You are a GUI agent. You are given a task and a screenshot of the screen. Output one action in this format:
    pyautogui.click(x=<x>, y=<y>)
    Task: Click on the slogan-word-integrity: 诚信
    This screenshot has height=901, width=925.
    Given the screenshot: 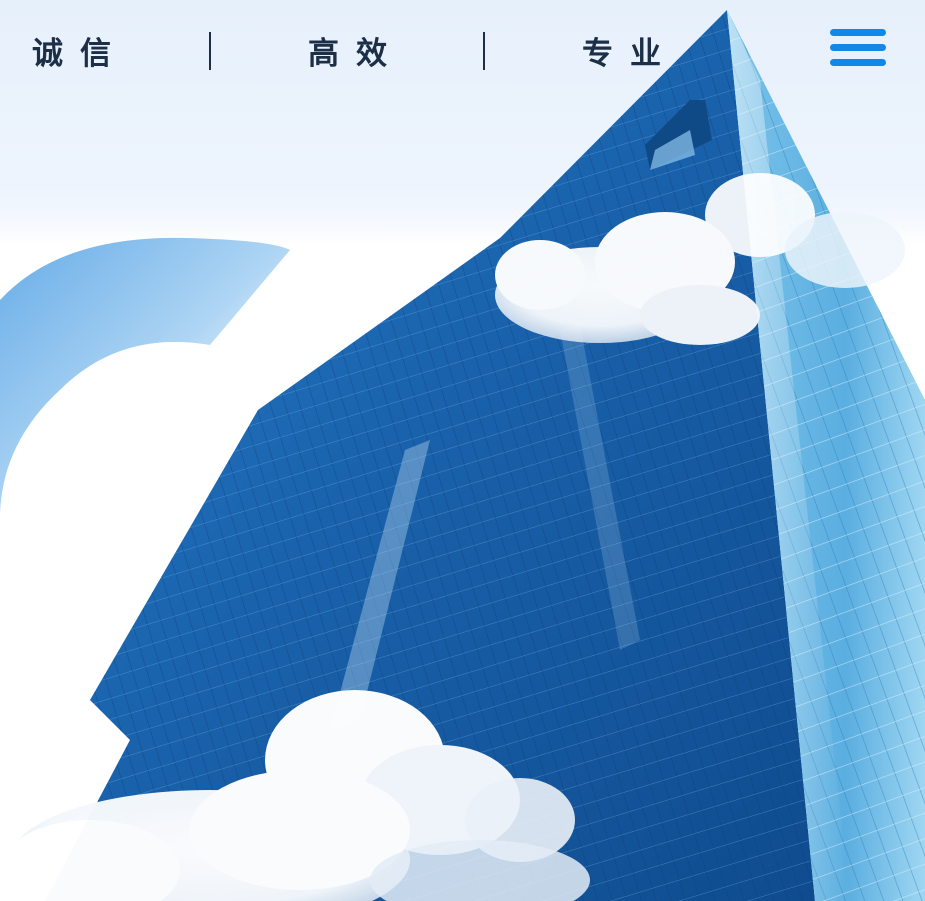 What is the action you would take?
    pyautogui.click(x=80, y=54)
    